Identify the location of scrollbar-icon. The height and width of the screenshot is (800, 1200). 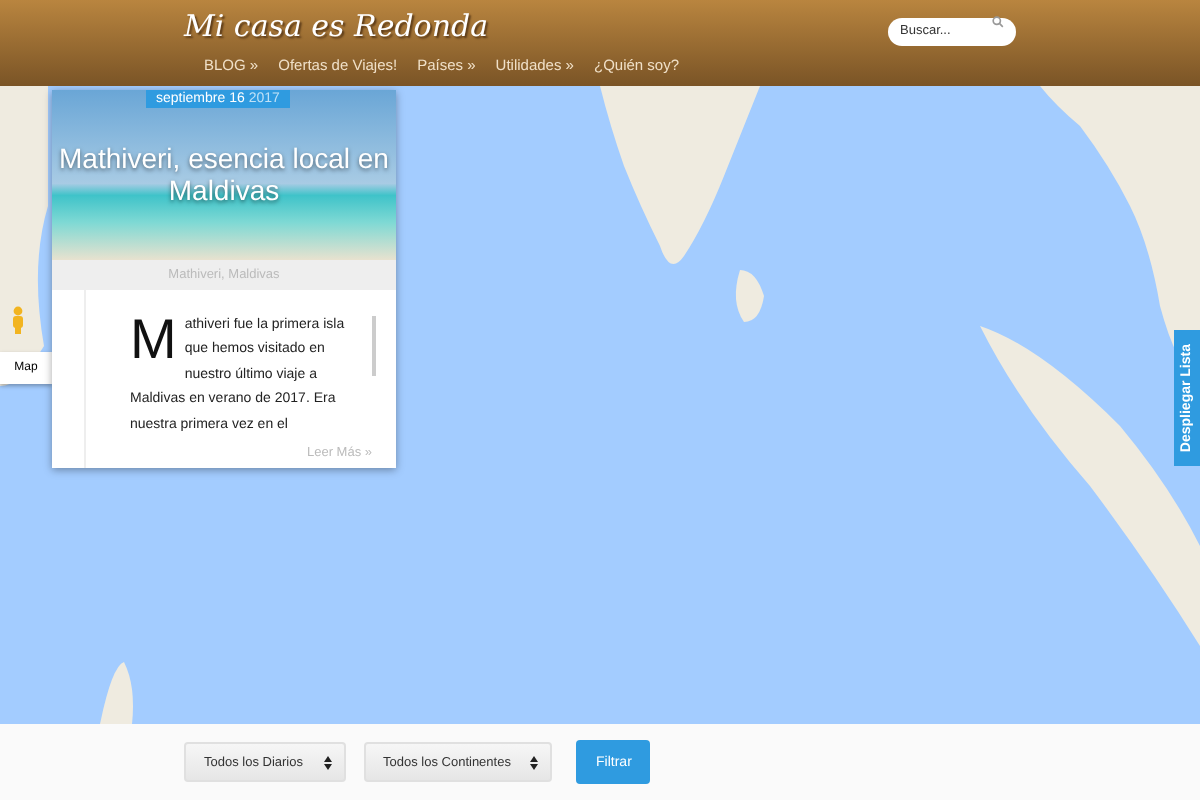
(374, 346).